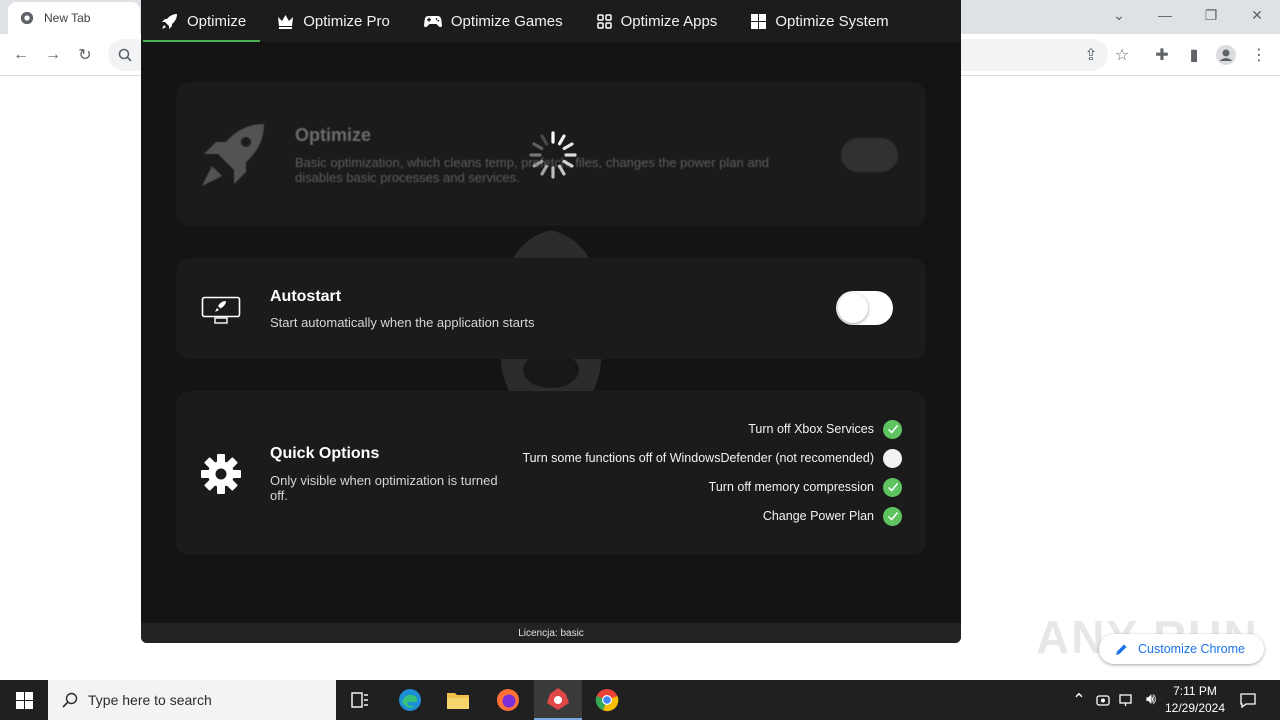  What do you see at coordinates (1091, 55) in the screenshot?
I see `share-icon: ⇪` at bounding box center [1091, 55].